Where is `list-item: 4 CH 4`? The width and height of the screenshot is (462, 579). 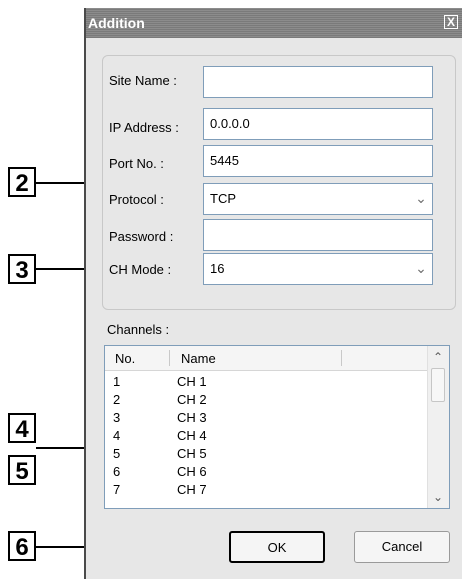
list-item: 4 CH 4 is located at coordinates (266, 436).